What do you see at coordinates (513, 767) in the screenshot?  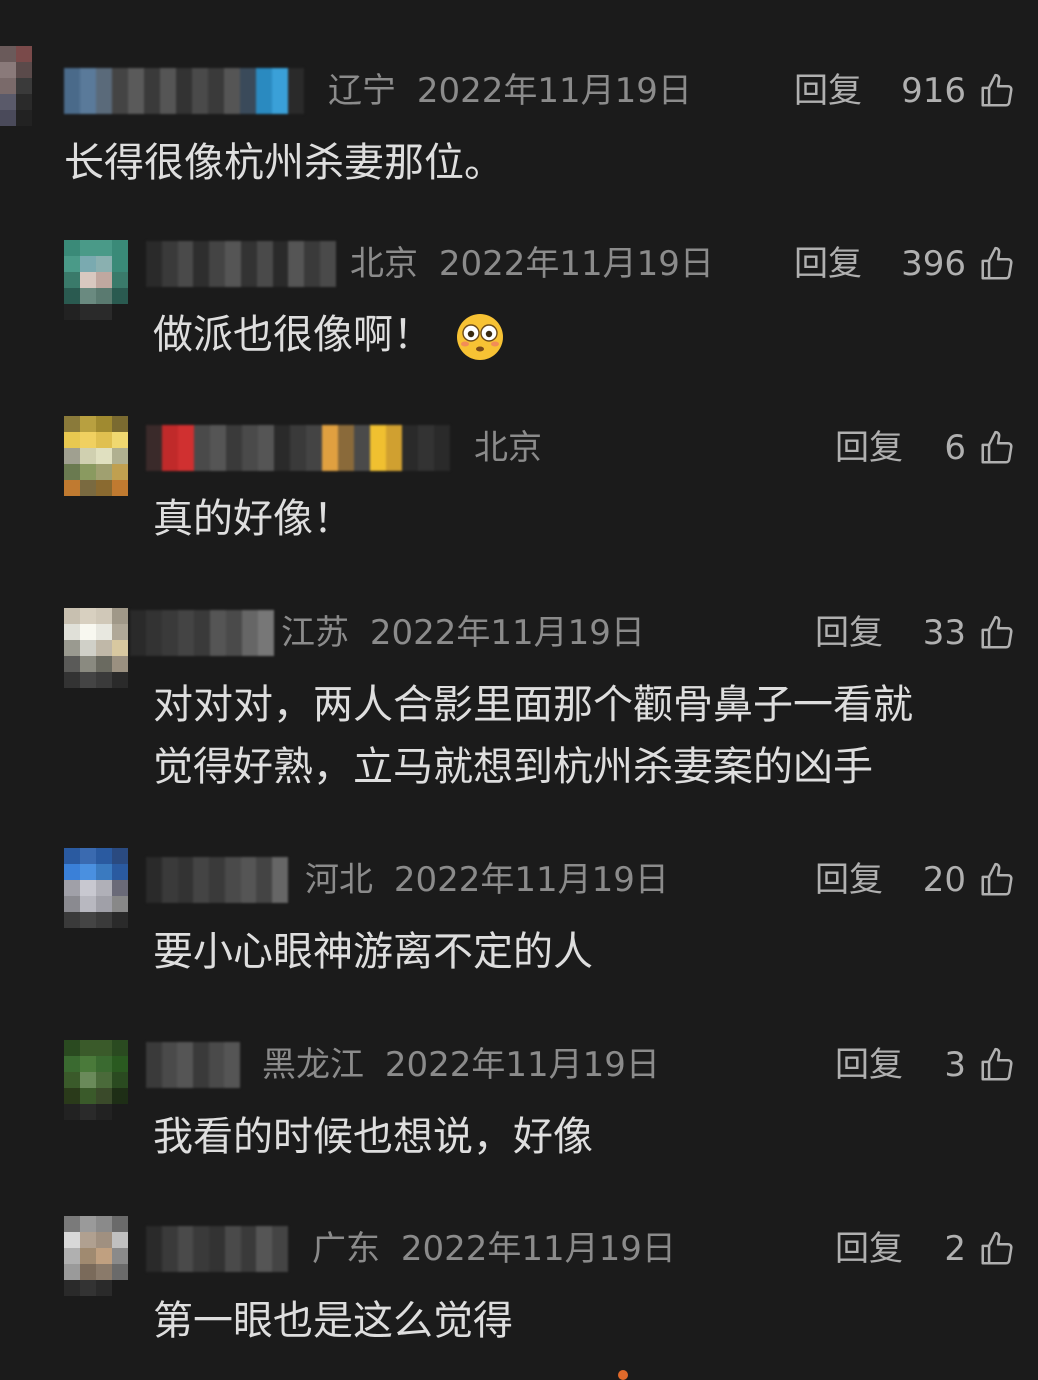 I see `comment-text-line-2: 觉得好熟，立马就想到杭州杀妻案的凶手` at bounding box center [513, 767].